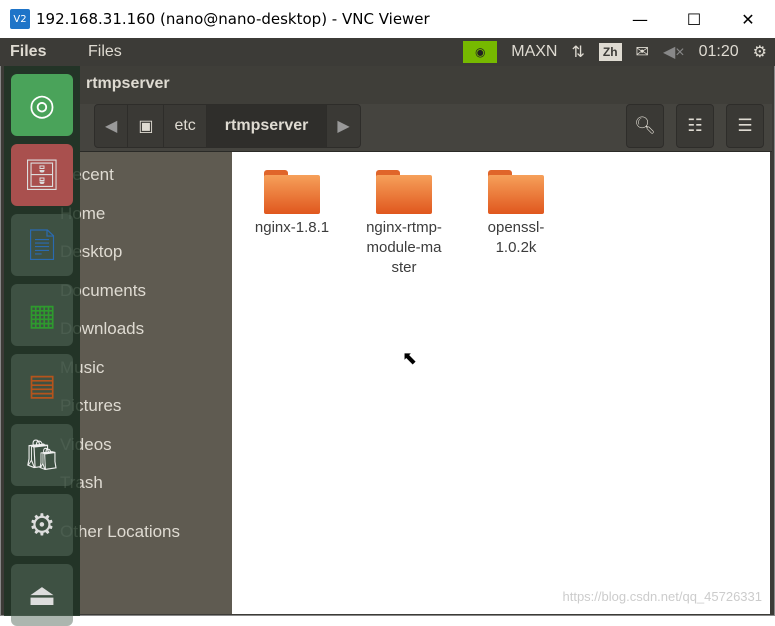  Describe the element at coordinates (28, 51) in the screenshot. I see `app-name: Files` at that location.